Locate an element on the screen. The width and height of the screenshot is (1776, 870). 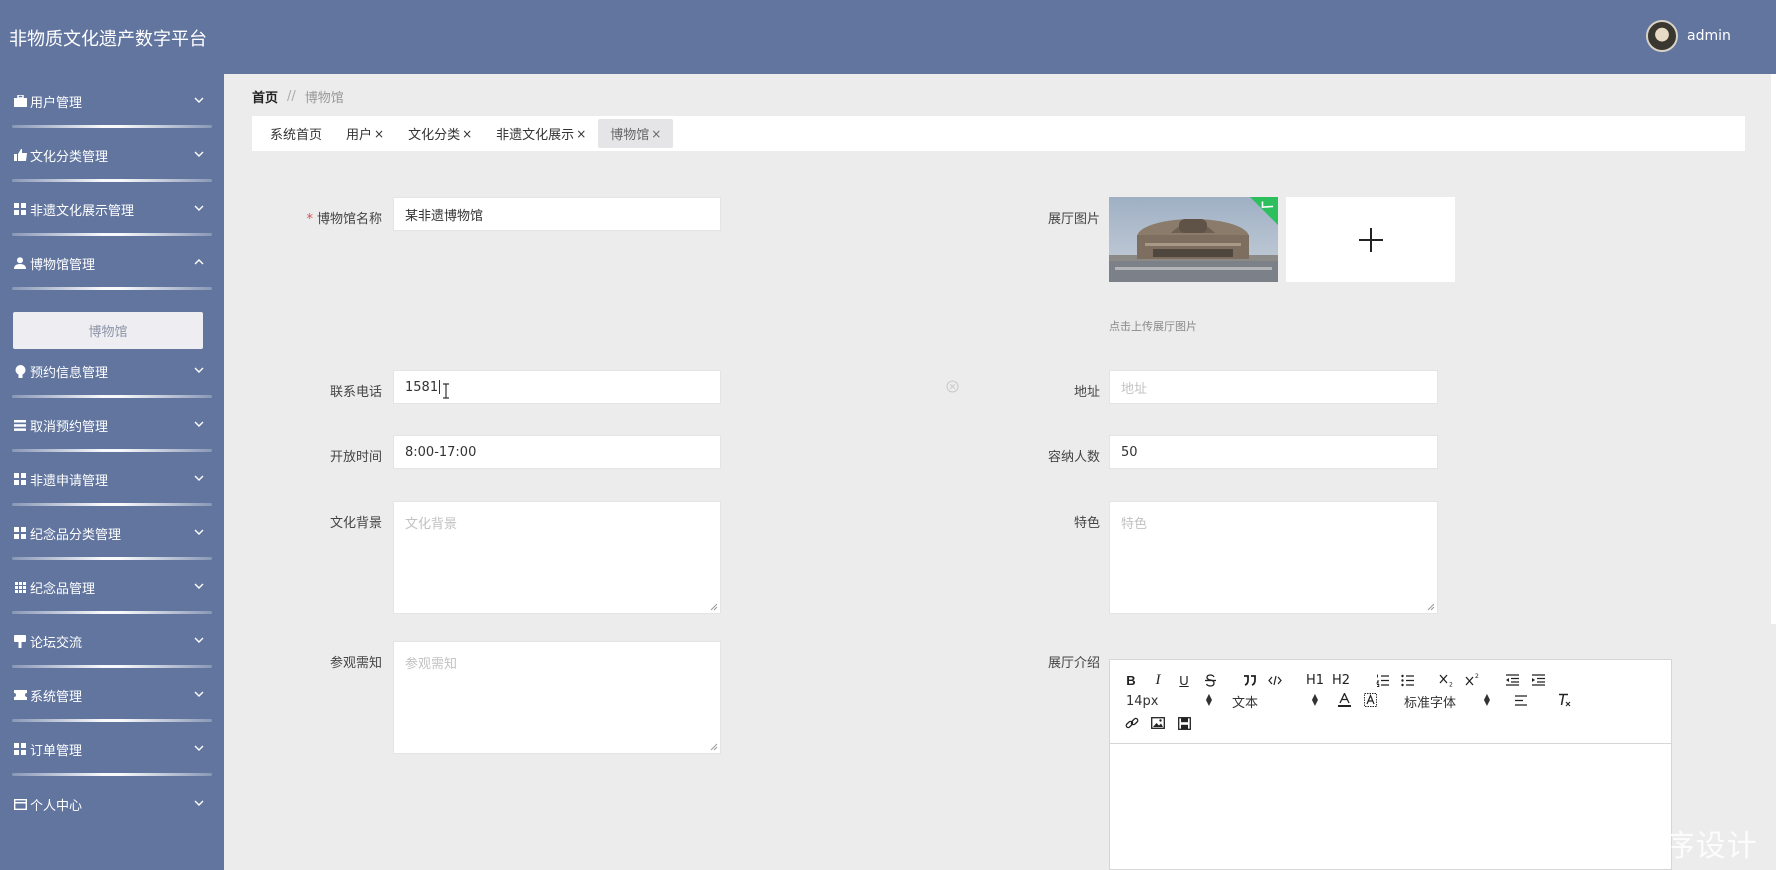
plus-icon is located at coordinates (1370, 239).